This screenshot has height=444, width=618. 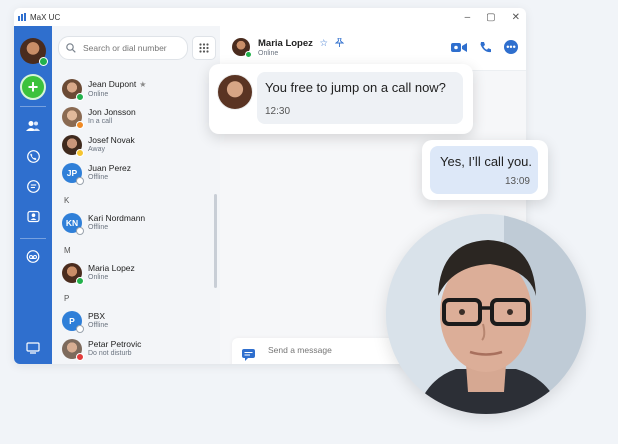 I want to click on message-text: You free to jump on a call now?, so click(x=355, y=87).